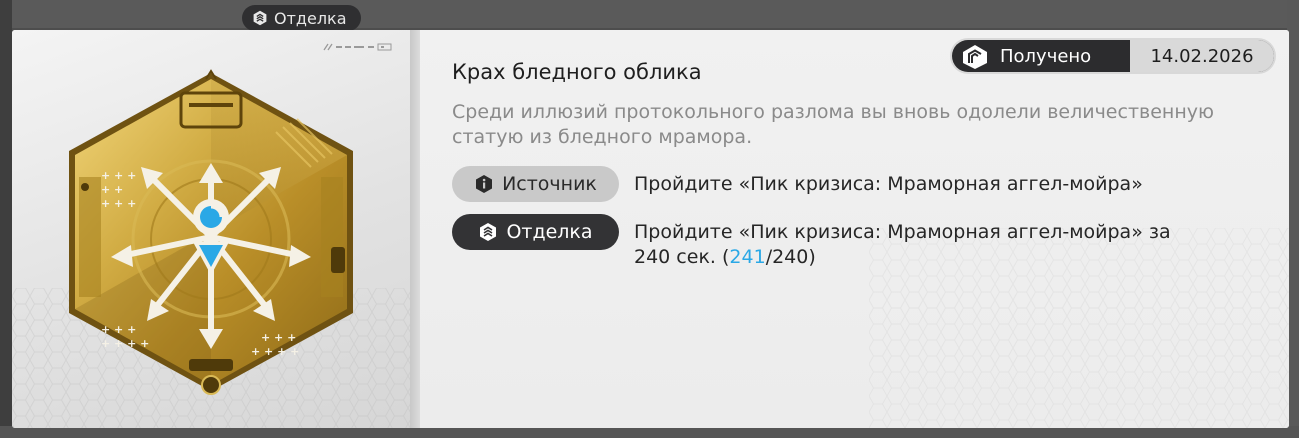  Describe the element at coordinates (484, 184) in the screenshot. I see `info-icon` at that location.